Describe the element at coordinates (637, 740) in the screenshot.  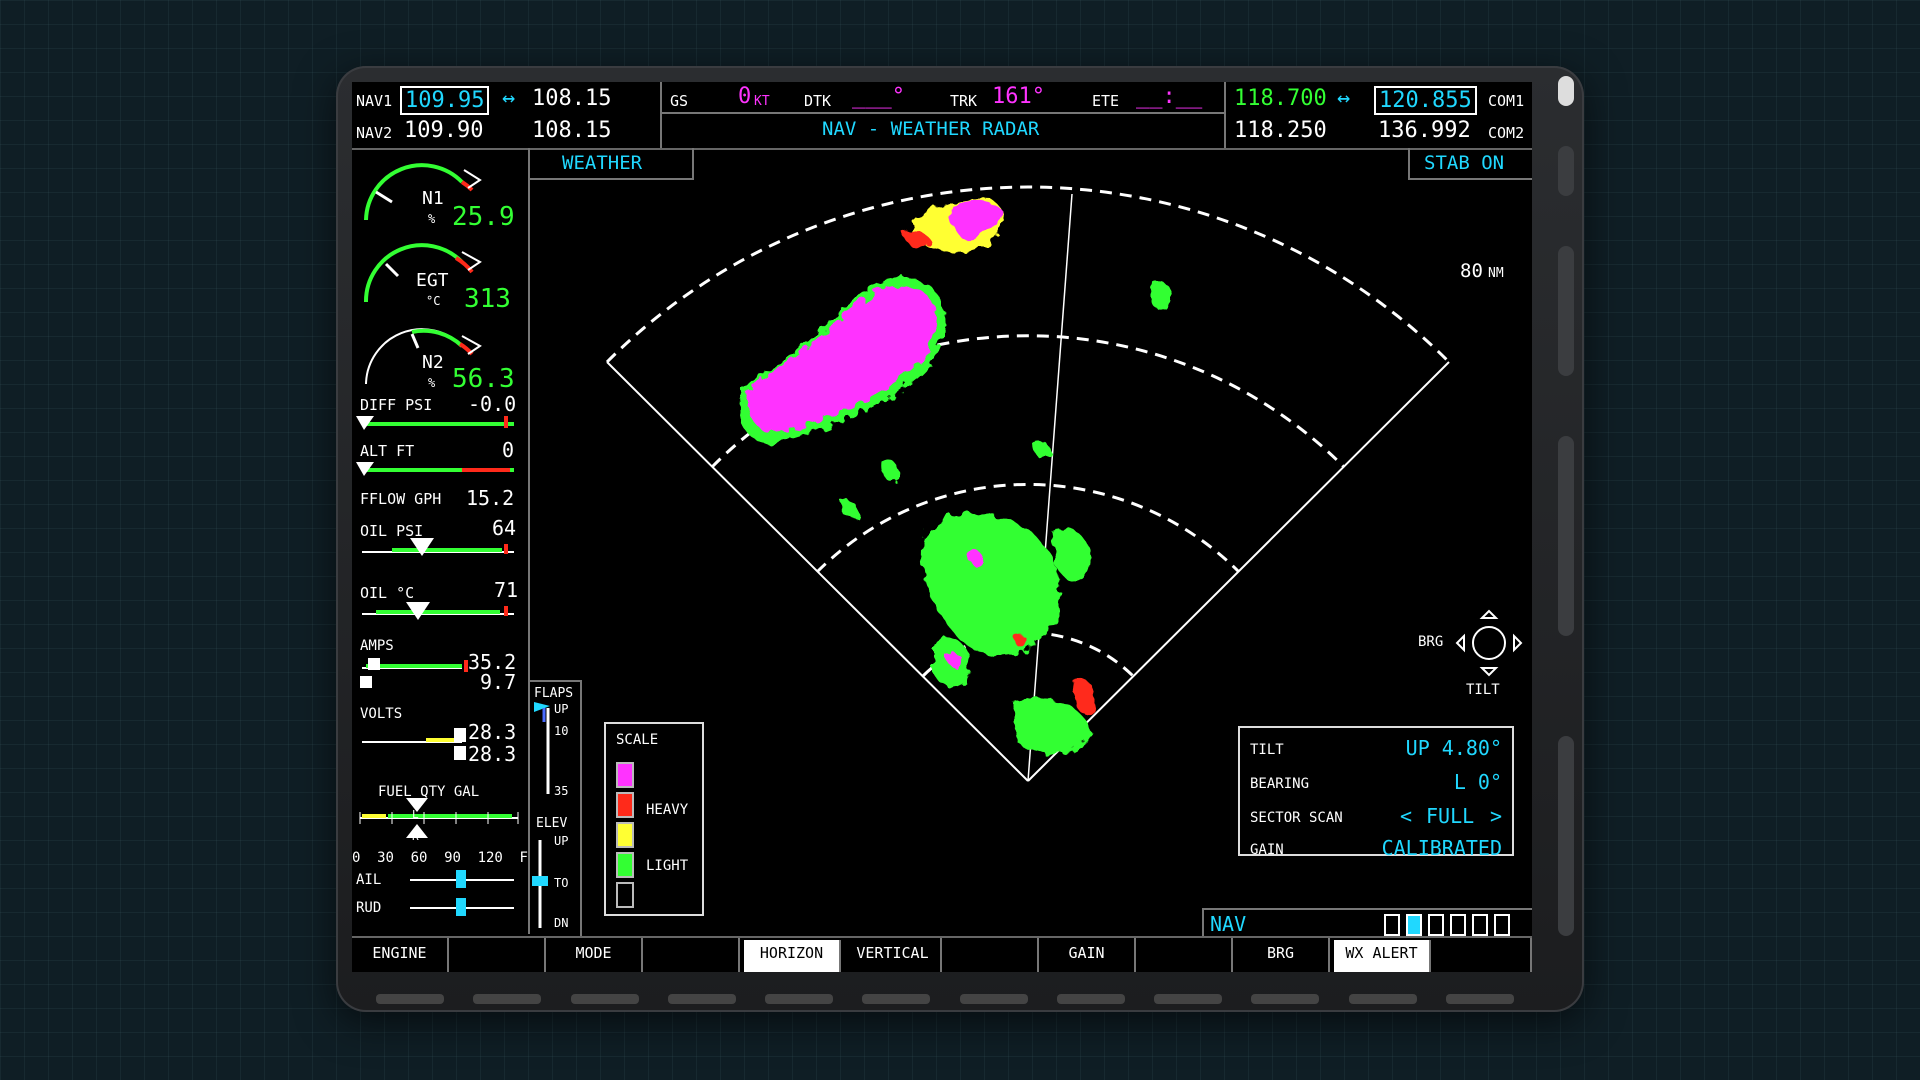
I see `scale-title: SCALE` at that location.